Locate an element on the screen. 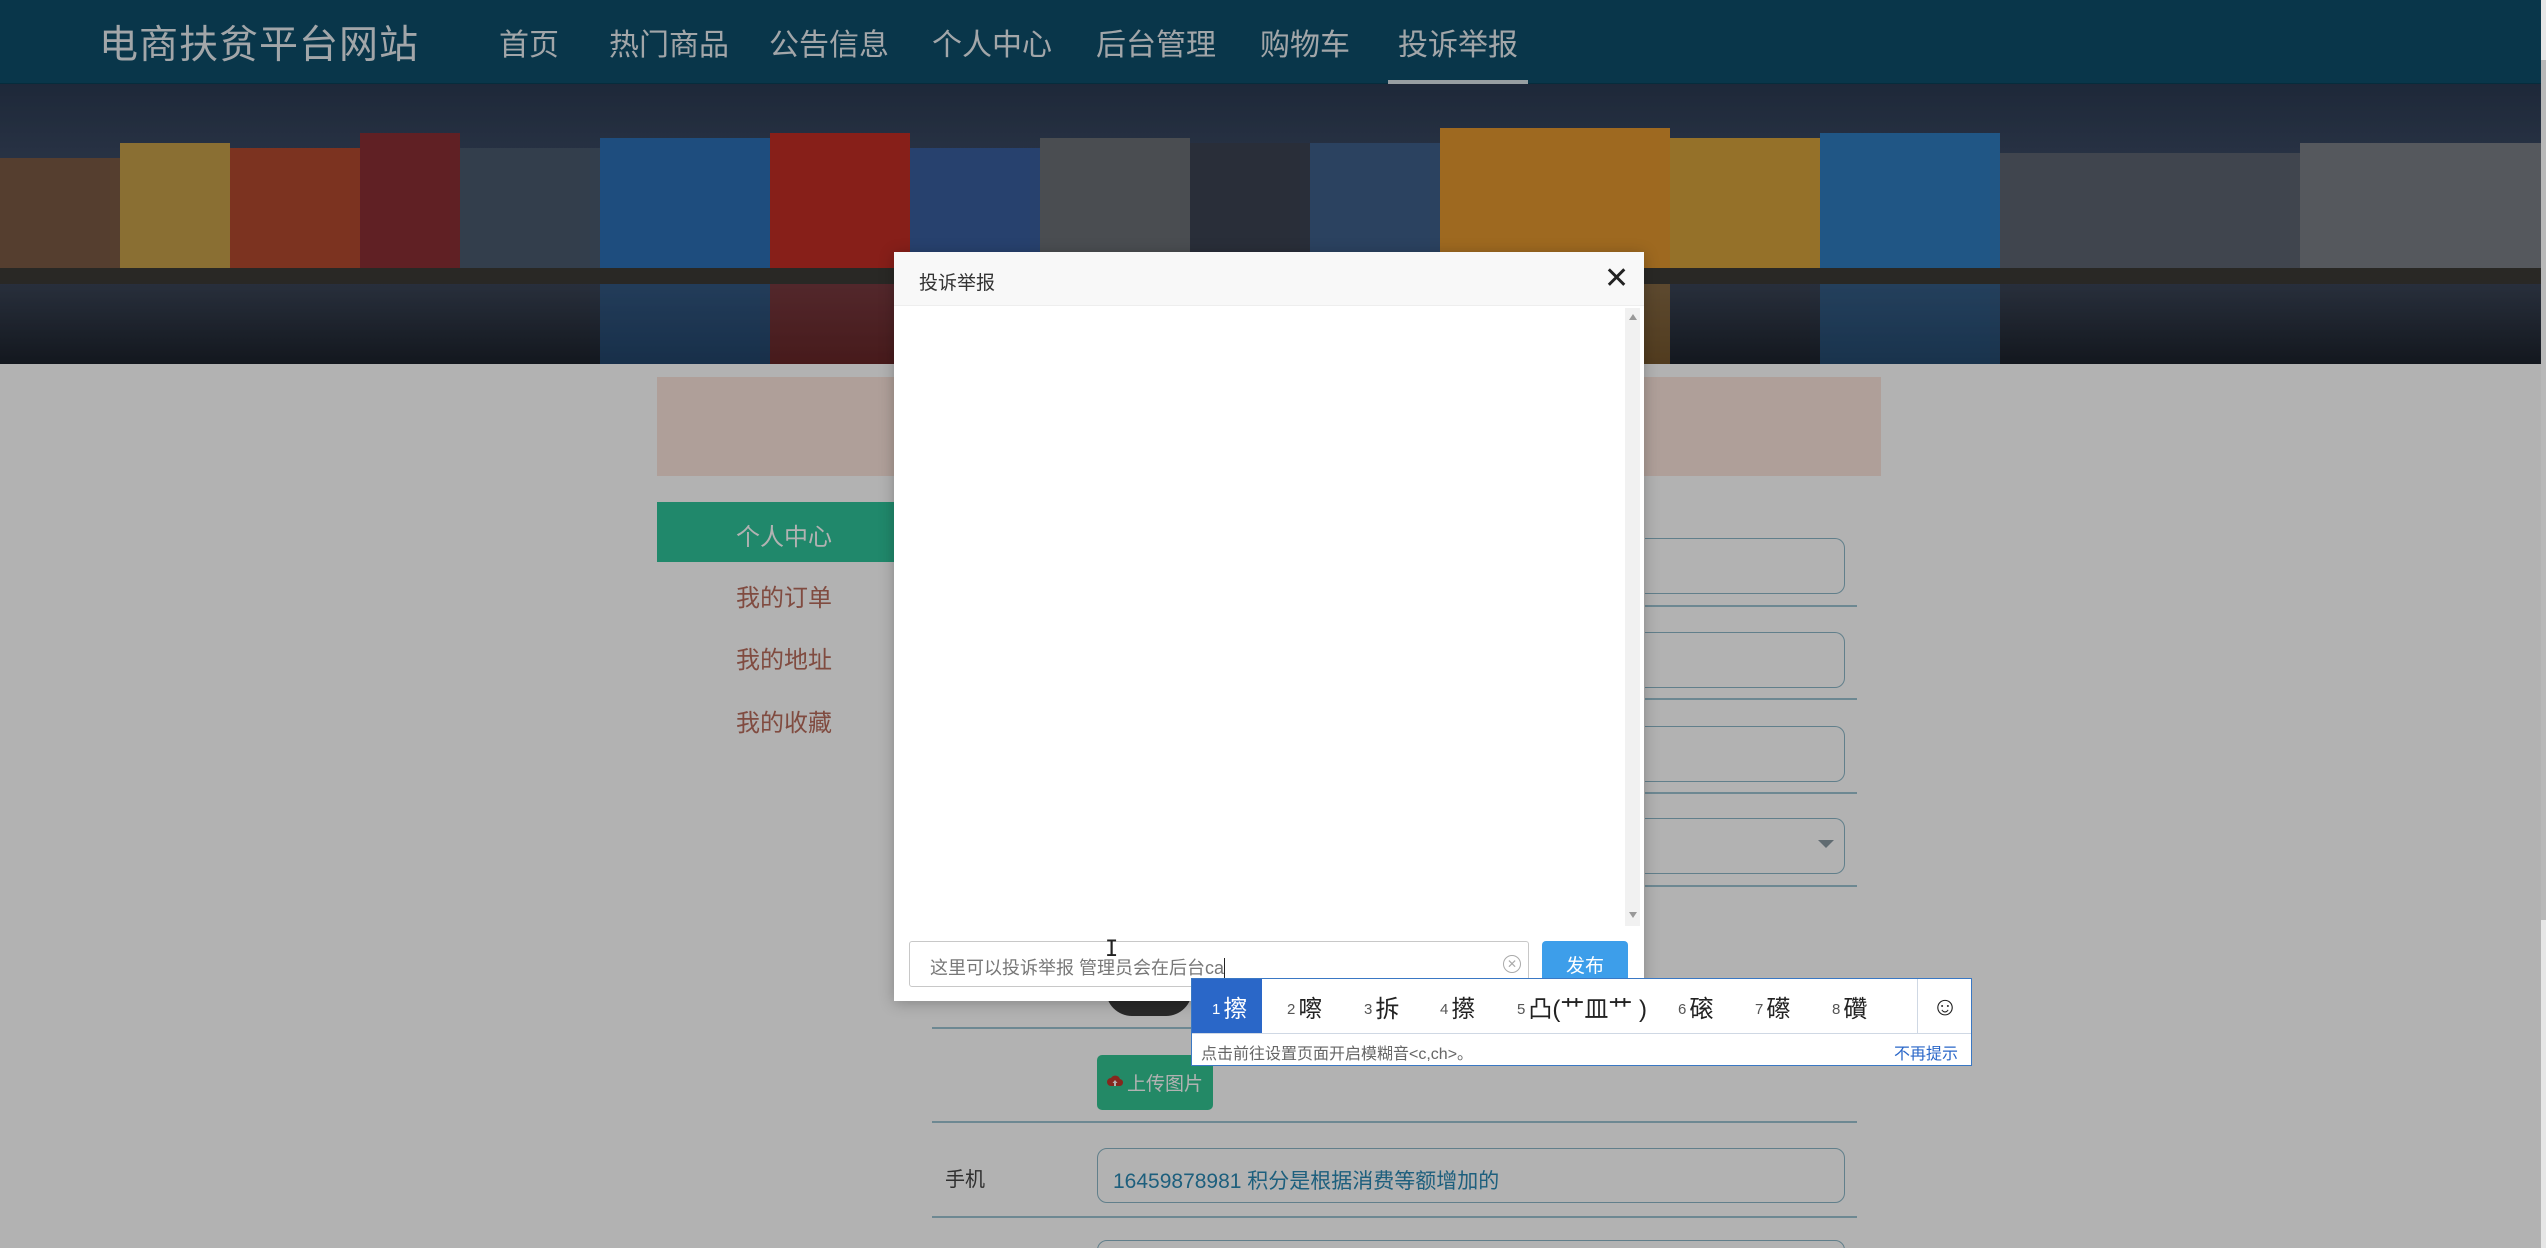 The image size is (2546, 1248). modal-title: 投诉举报 is located at coordinates (957, 283).